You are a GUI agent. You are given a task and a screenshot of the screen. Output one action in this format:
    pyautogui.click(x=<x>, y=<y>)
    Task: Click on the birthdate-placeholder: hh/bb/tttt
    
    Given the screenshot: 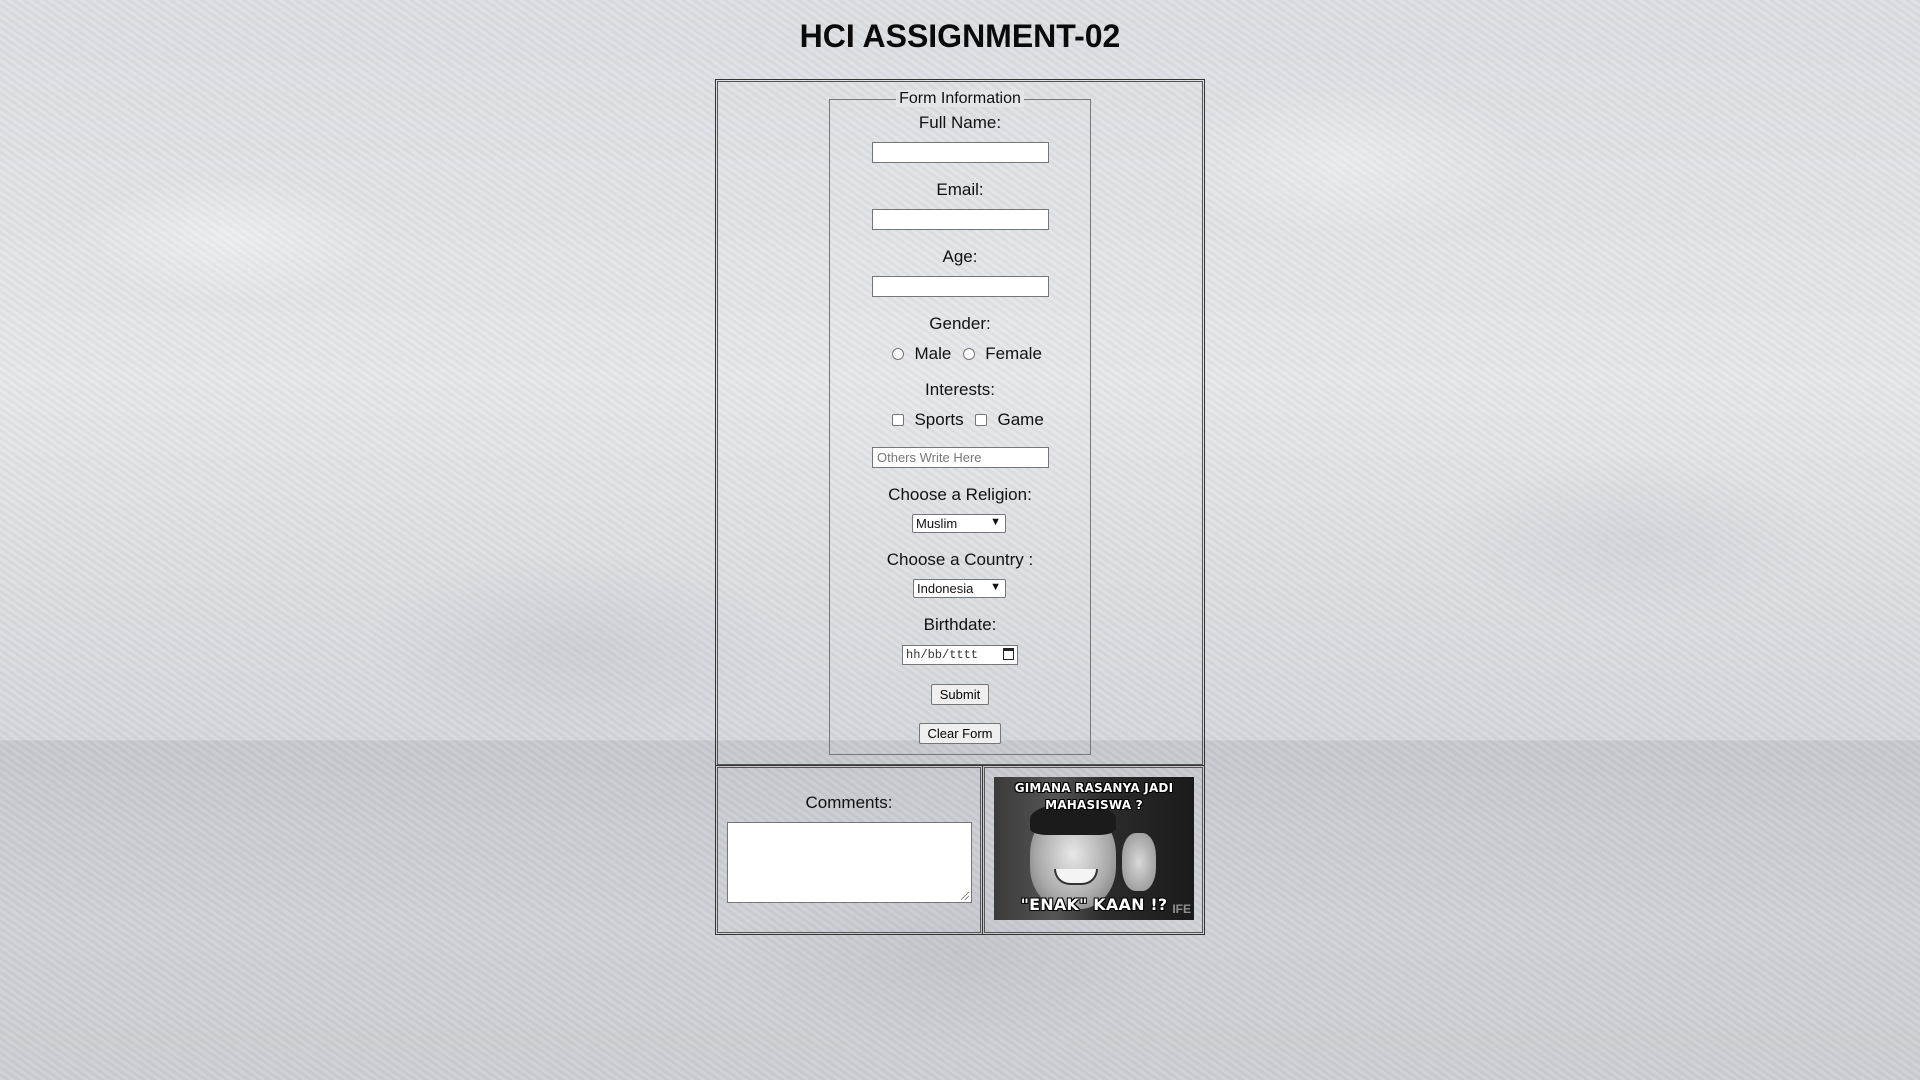 What is the action you would take?
    pyautogui.click(x=942, y=655)
    